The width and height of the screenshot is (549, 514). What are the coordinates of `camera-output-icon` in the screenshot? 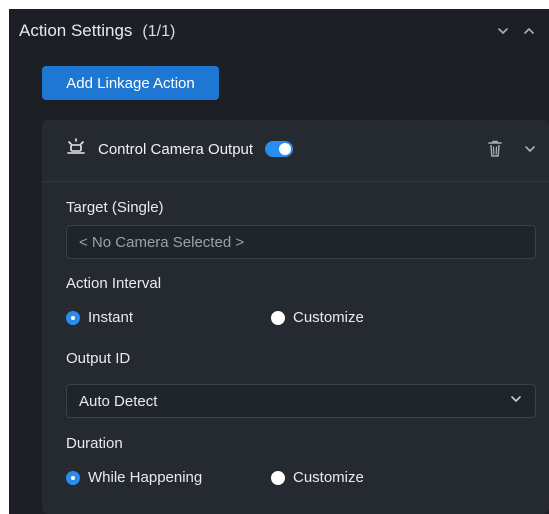 It's located at (76, 149).